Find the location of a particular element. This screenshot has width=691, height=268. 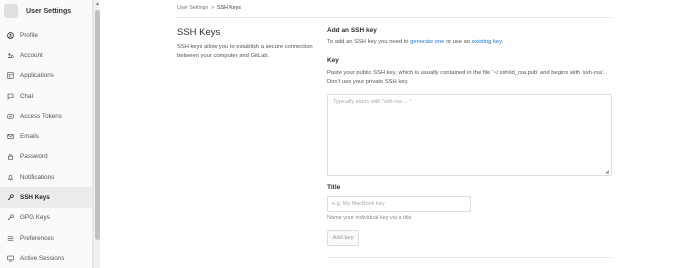

chat-icon is located at coordinates (10, 96).